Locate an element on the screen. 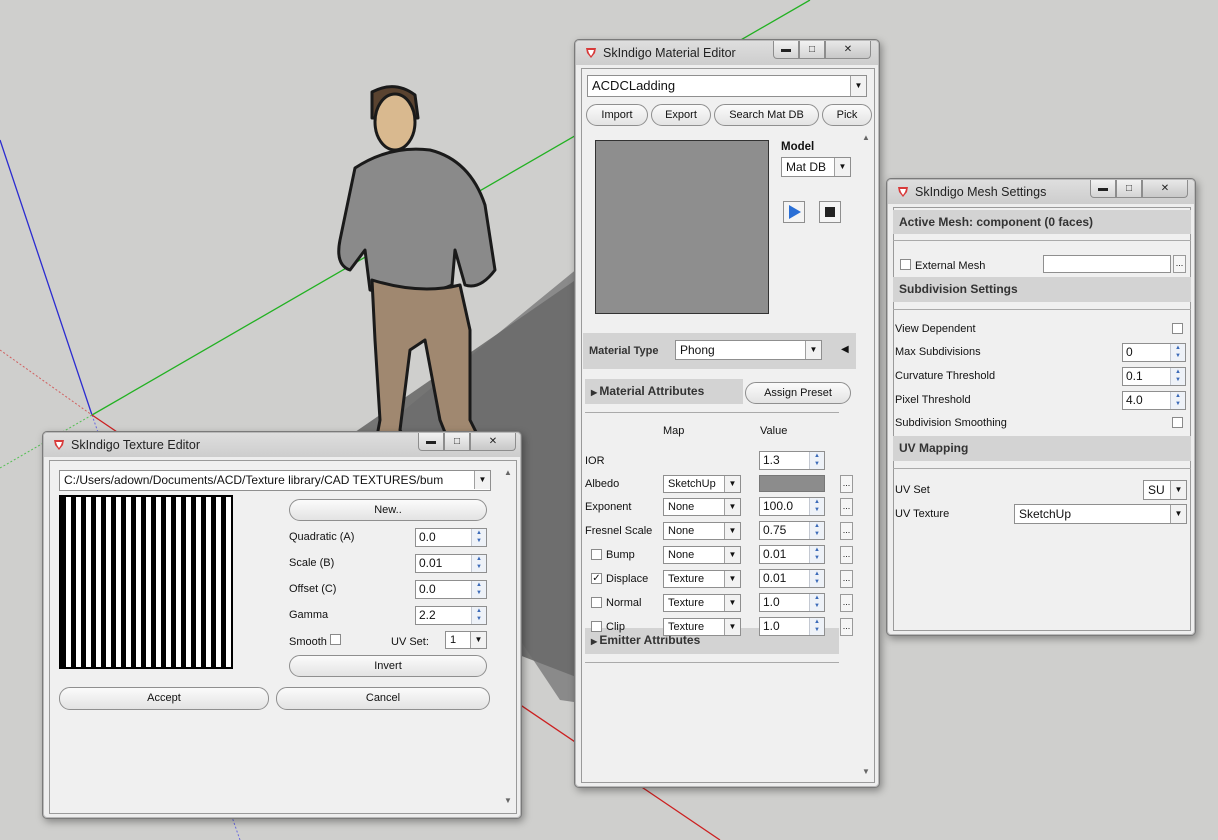 The height and width of the screenshot is (840, 1218). uvset-combo: 1 ▼ is located at coordinates (466, 640).